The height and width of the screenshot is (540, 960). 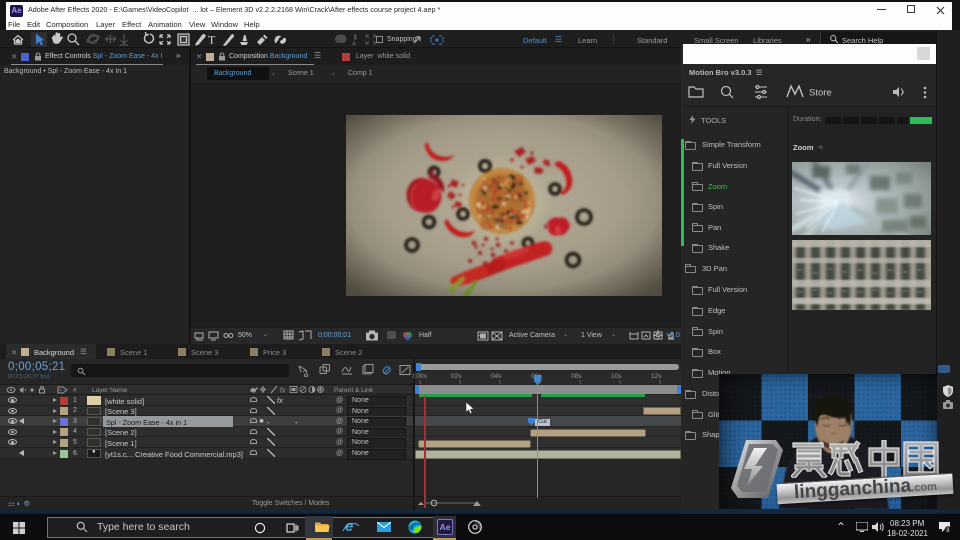 What do you see at coordinates (283, 391) in the screenshot?
I see `svg-text: fx` at bounding box center [283, 391].